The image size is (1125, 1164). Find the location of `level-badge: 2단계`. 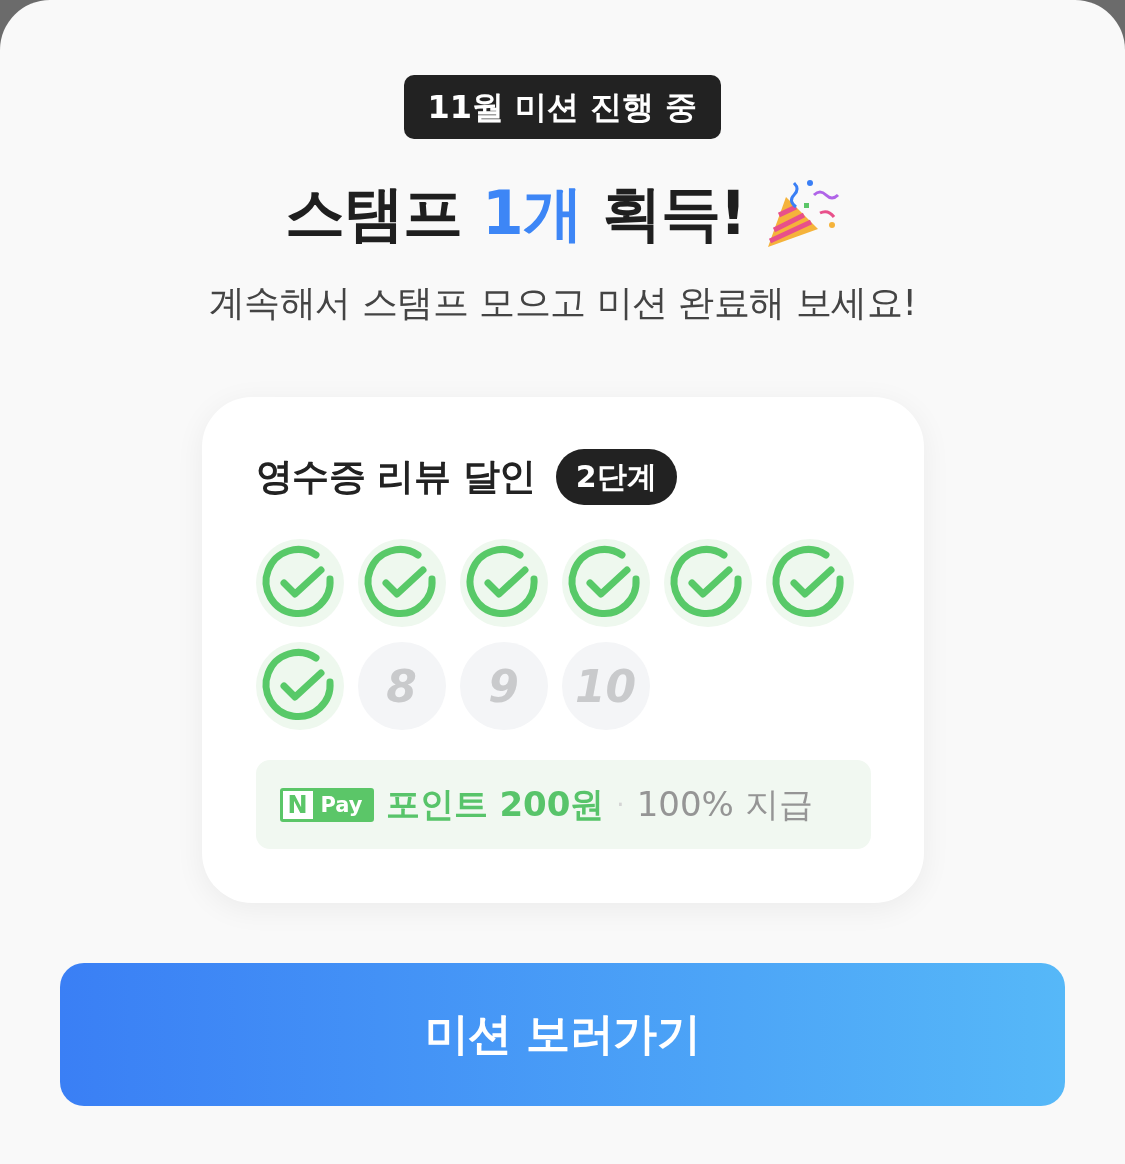

level-badge: 2단계 is located at coordinates (616, 477).